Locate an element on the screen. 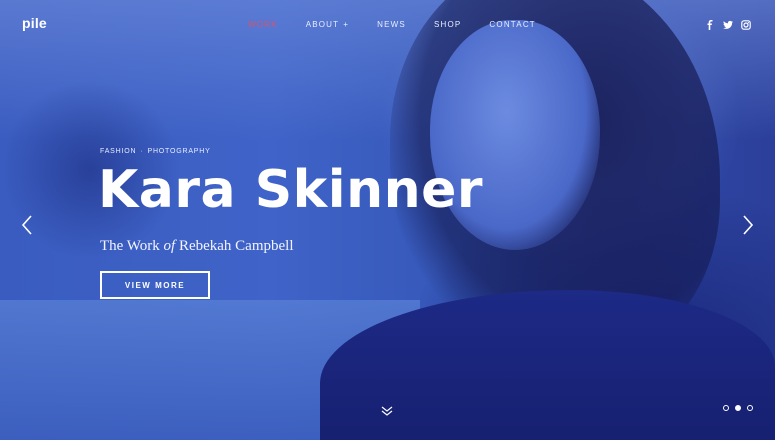  nav-item-contact: CONTACT is located at coordinates (512, 24).